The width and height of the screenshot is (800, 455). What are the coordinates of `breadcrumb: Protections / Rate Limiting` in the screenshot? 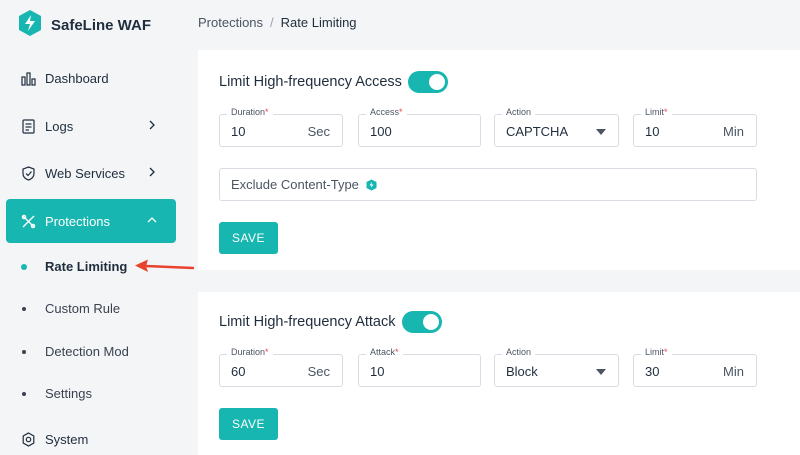 It's located at (277, 22).